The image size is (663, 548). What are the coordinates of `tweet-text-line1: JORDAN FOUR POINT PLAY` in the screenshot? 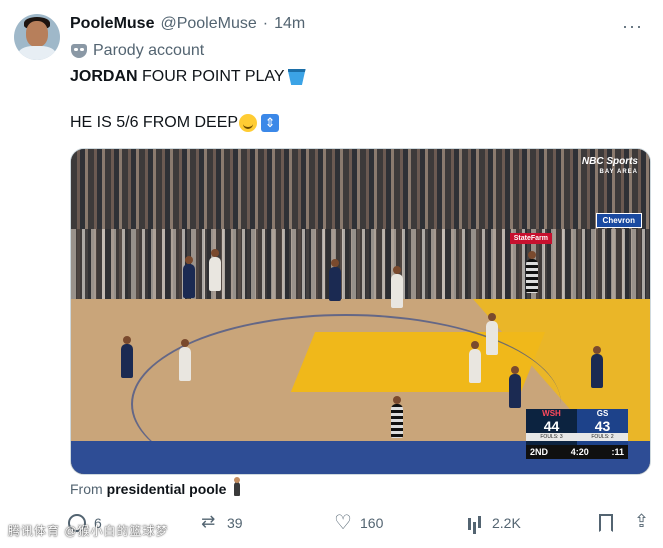 It's located at (188, 77).